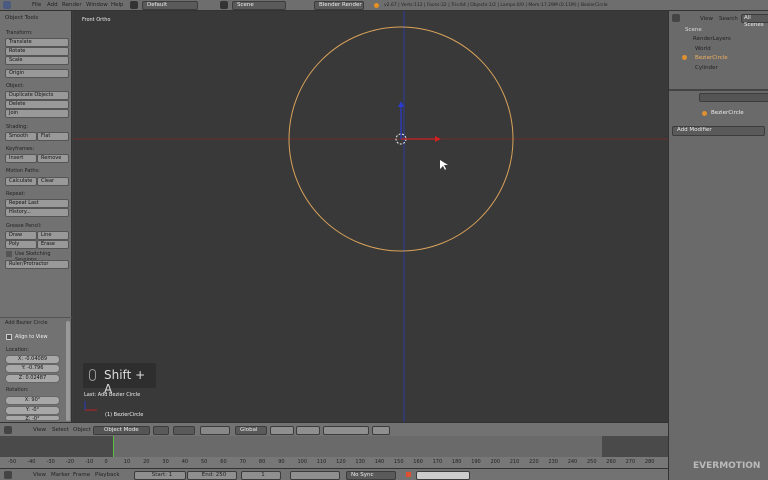  I want to click on menu-select: Select, so click(60, 430).